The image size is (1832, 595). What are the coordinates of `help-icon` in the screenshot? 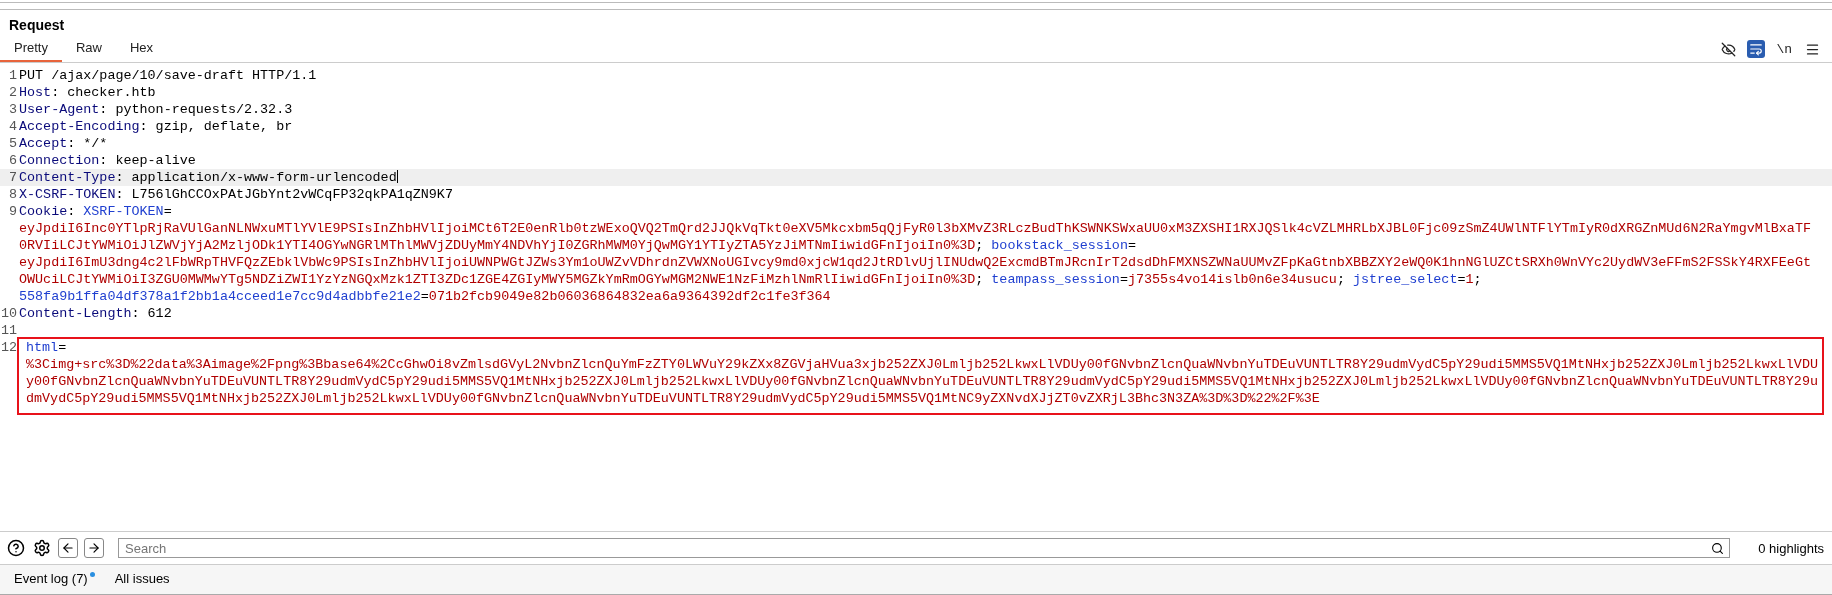 It's located at (16, 548).